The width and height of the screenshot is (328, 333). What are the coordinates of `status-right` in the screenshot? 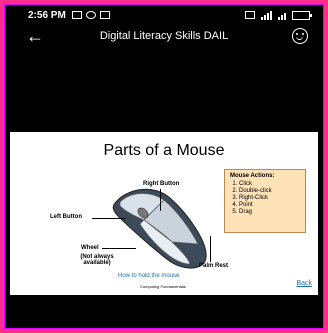 It's located at (278, 15).